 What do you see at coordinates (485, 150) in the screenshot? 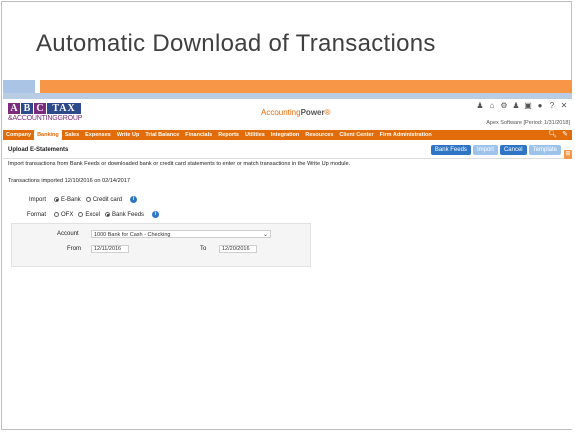
I see `import-button: Import` at bounding box center [485, 150].